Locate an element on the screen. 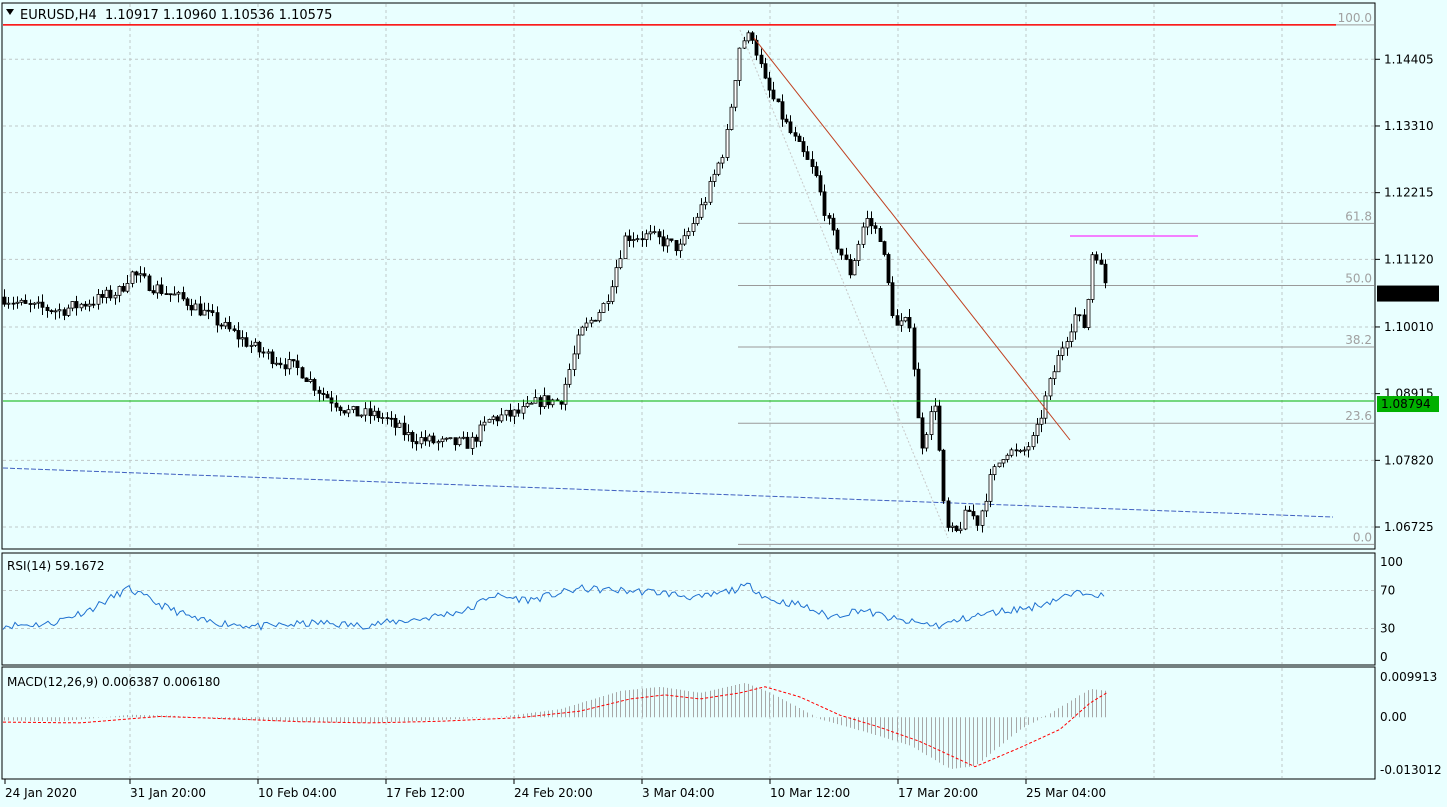 Image resolution: width=1447 pixels, height=807 pixels. macd-tick-label: 0.009913 is located at coordinates (1408, 677).